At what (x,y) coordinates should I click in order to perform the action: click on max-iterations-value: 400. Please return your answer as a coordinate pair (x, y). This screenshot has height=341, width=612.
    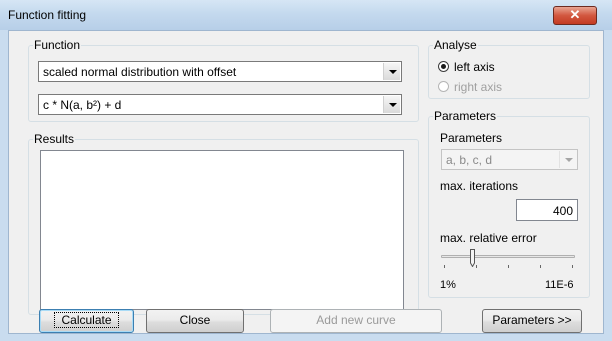
    Looking at the image, I should click on (562, 211).